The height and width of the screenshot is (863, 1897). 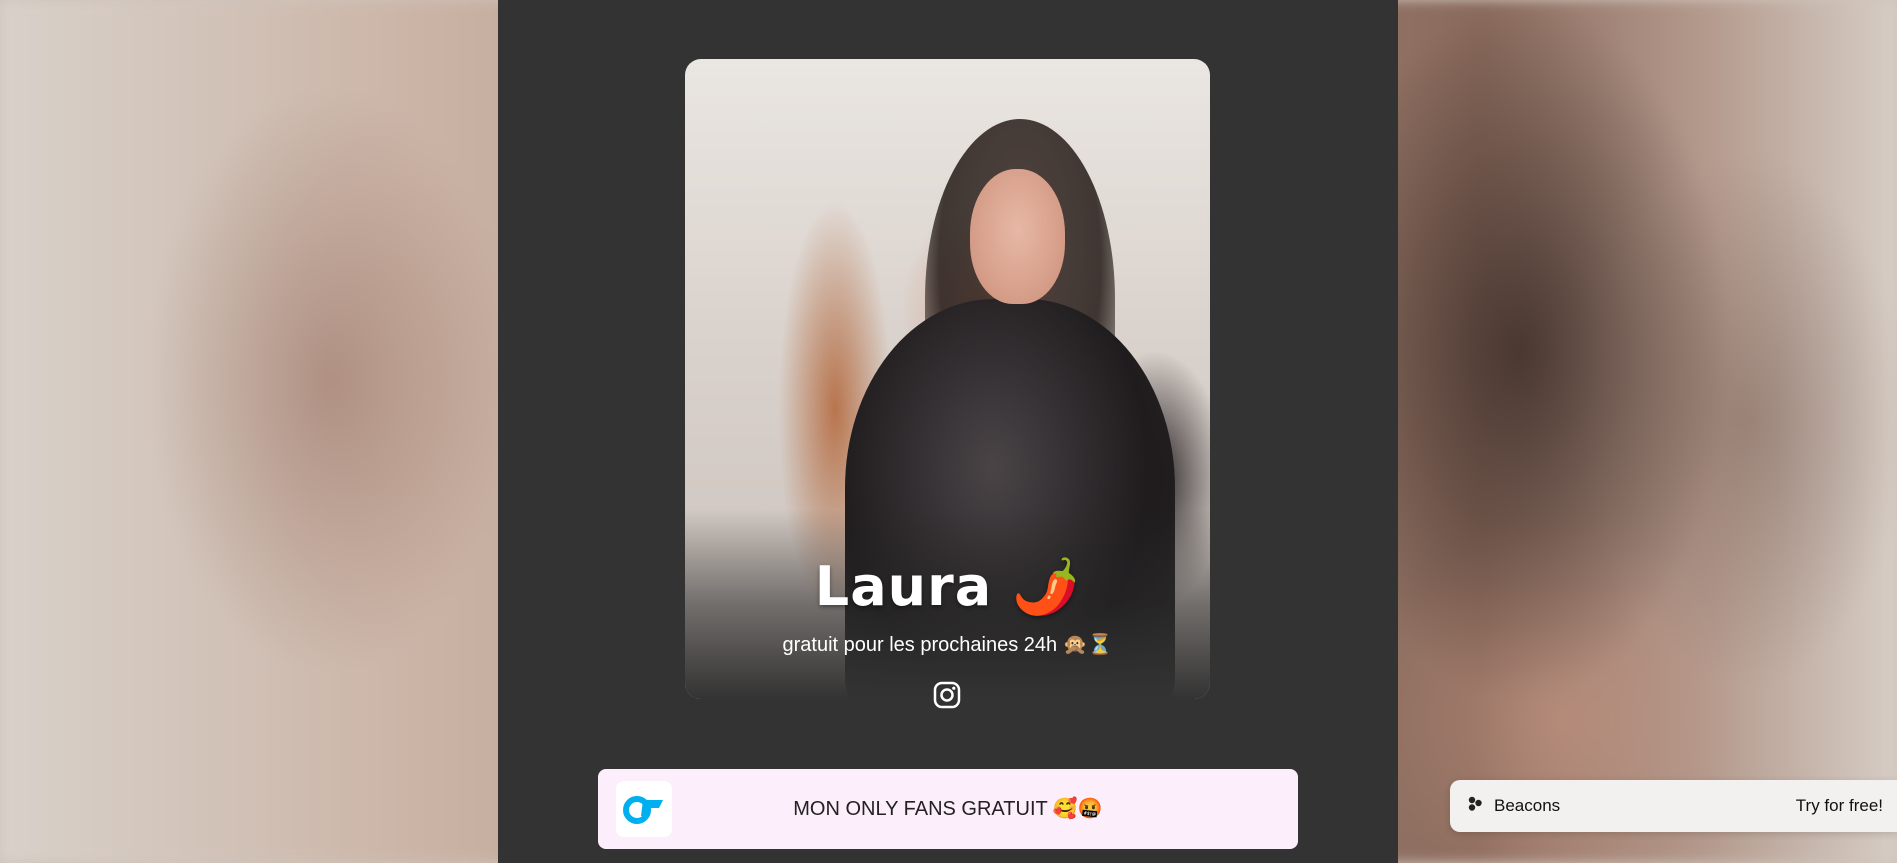 What do you see at coordinates (1839, 806) in the screenshot?
I see `try-for-free-button: Try for free!` at bounding box center [1839, 806].